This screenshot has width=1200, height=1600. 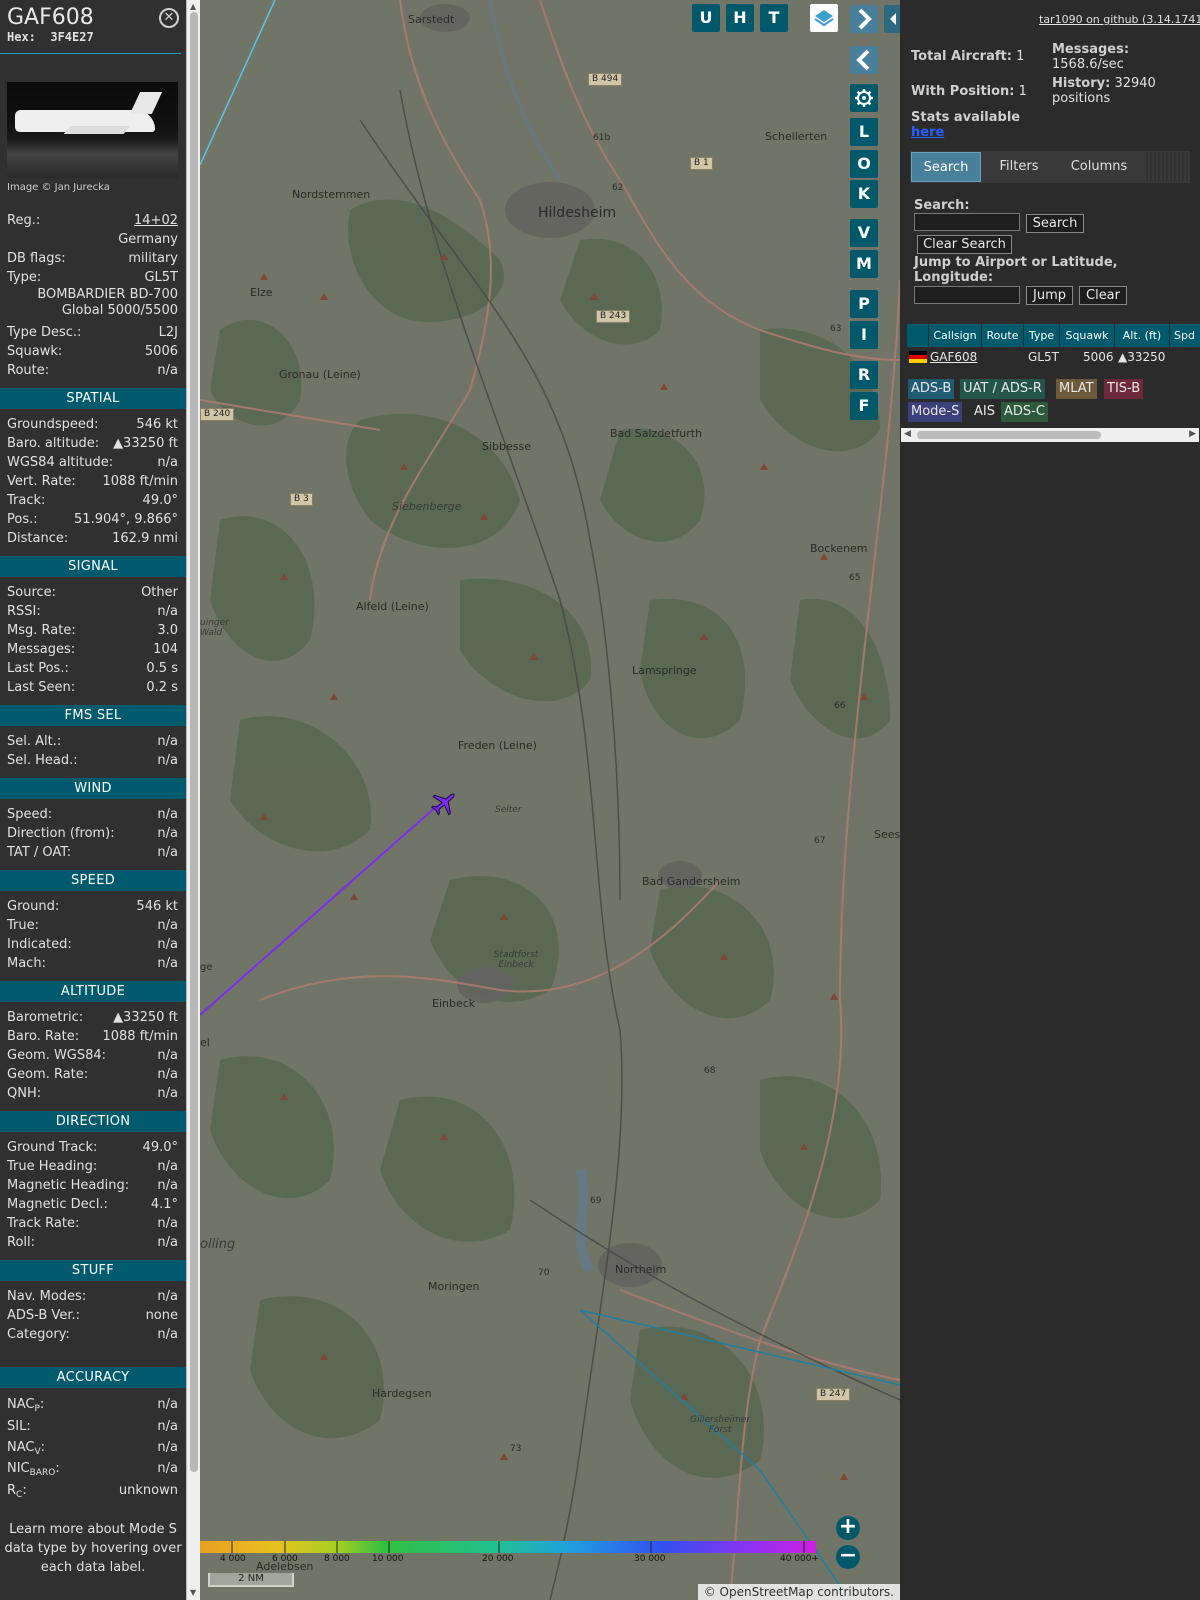 I want to click on layers-icon, so click(x=824, y=18).